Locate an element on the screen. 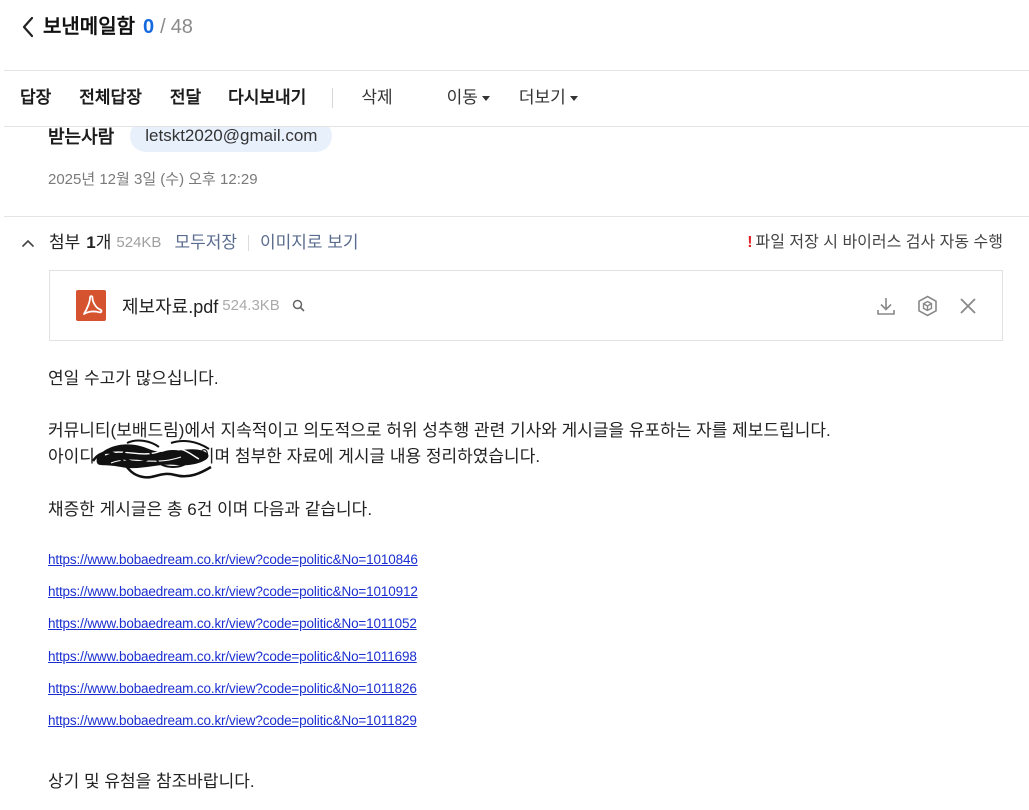  recipient-row: 받는사람 letskt2020@gmail.com is located at coordinates (190, 139).